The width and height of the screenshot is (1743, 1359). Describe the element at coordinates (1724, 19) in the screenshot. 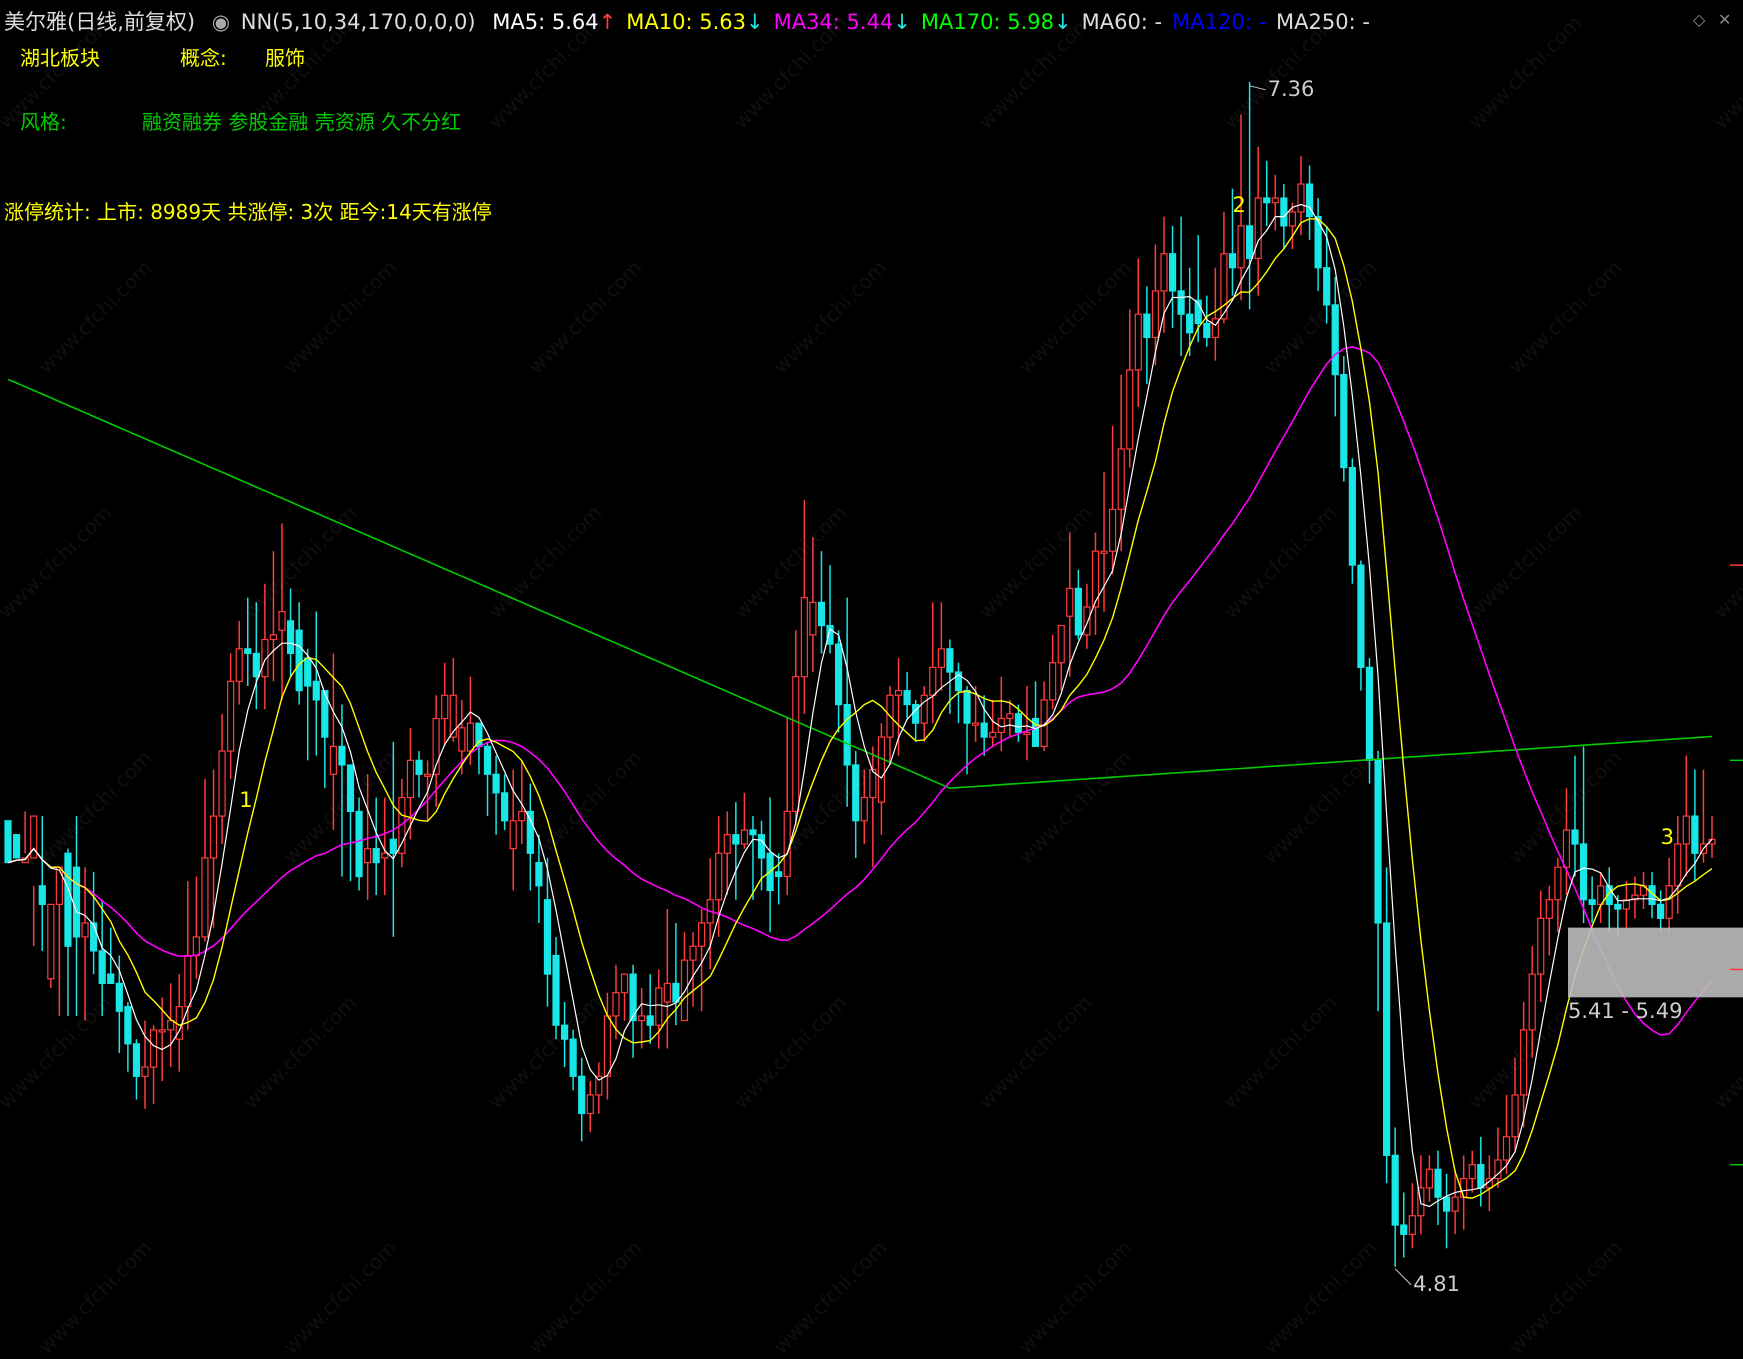

I see `close-icon: ✕` at that location.